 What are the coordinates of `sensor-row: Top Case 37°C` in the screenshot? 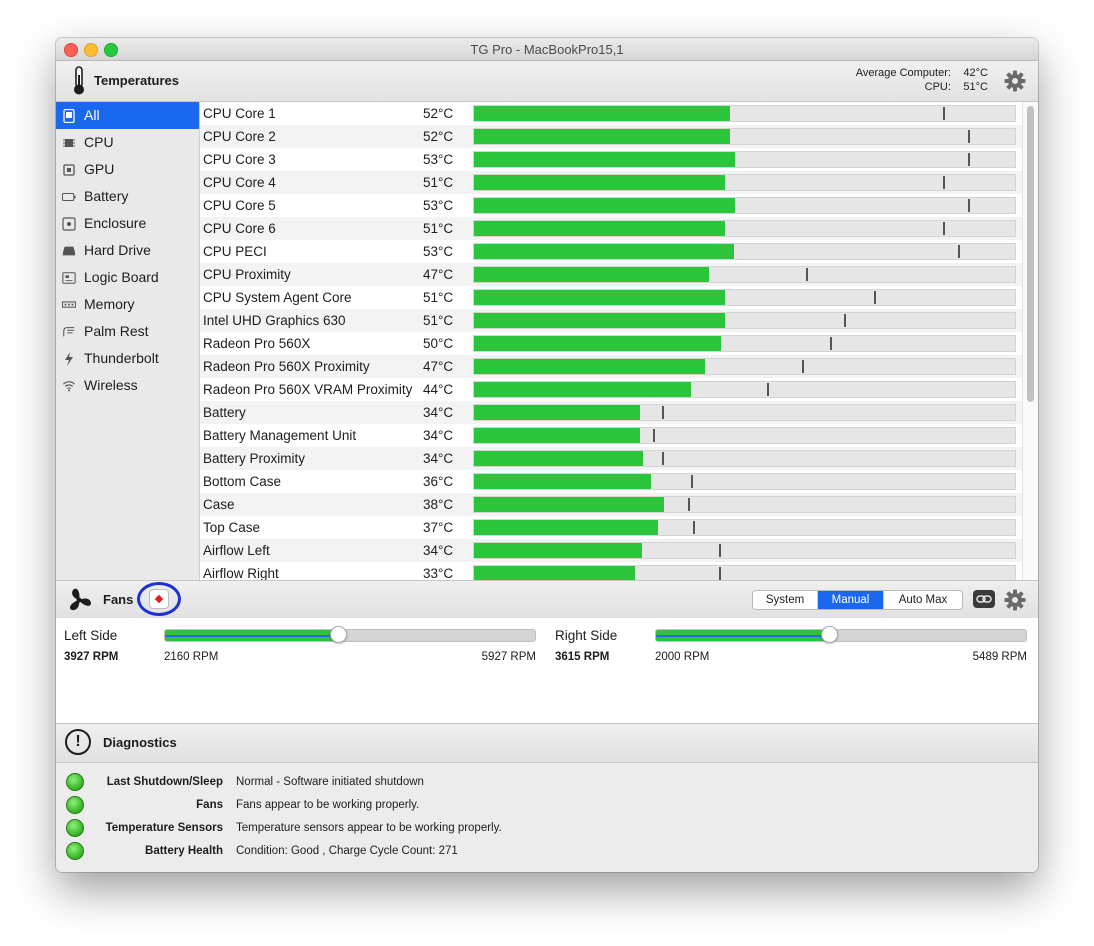 It's located at (619, 527).